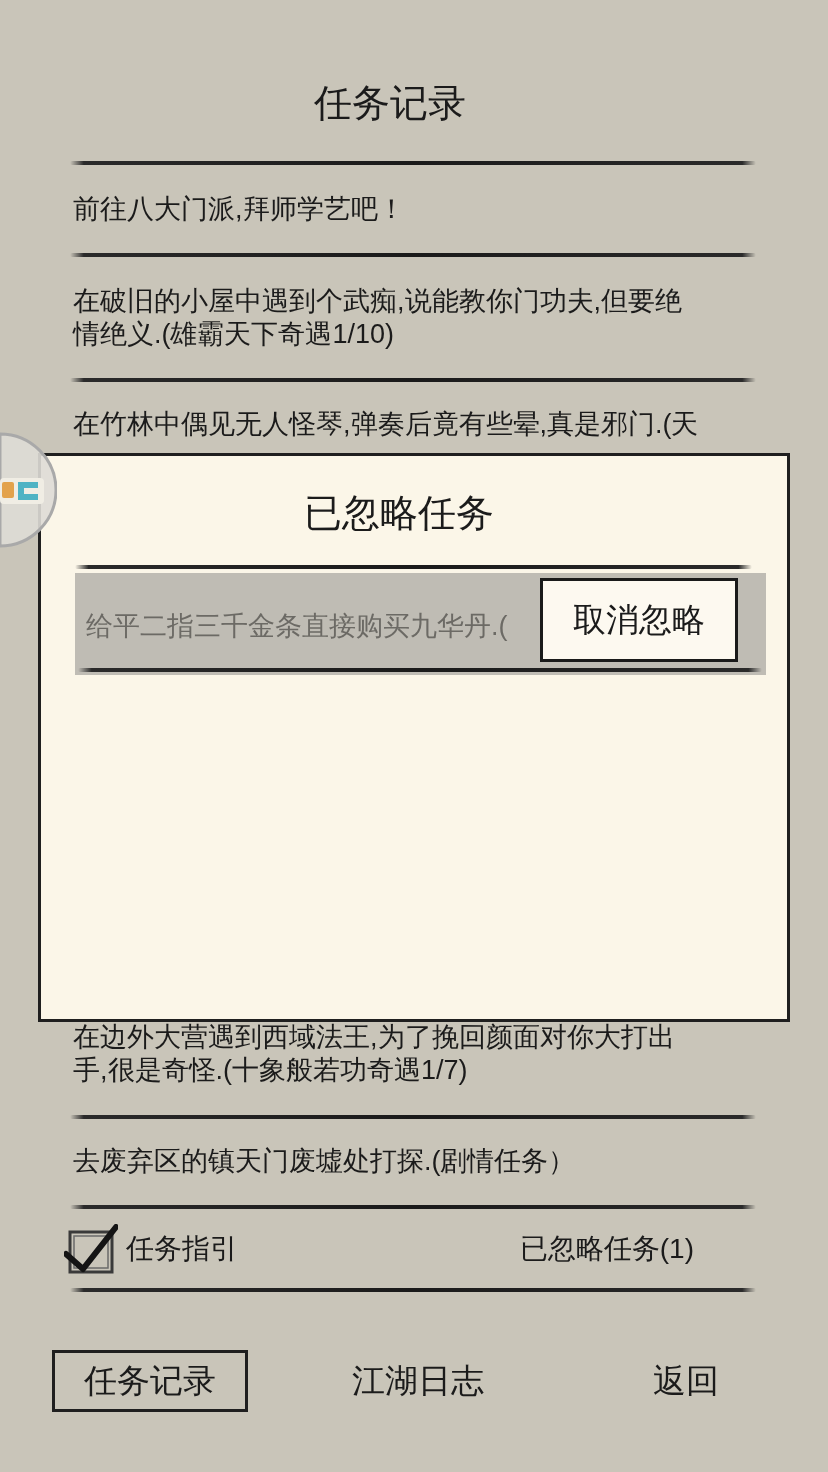 This screenshot has height=1472, width=828. I want to click on task-text: 前往八大门派,拜师学艺吧！, so click(386, 209).